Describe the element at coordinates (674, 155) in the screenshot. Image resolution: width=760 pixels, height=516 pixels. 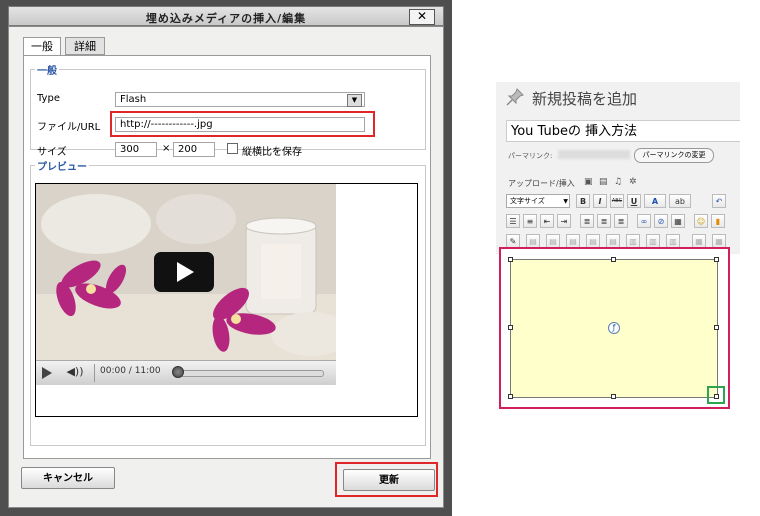
I see `permalink-change-button: パーマリンクの変更` at that location.